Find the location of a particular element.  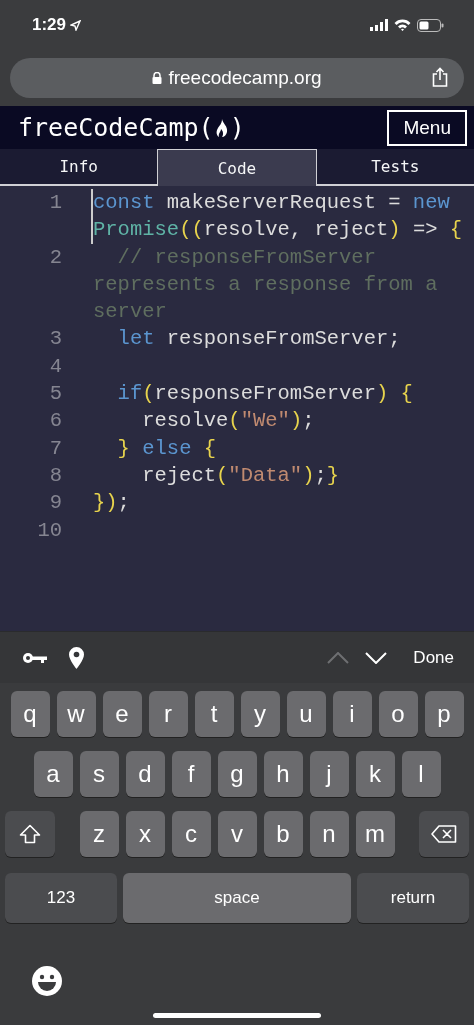

numbers-key: 123 is located at coordinates (61, 898).